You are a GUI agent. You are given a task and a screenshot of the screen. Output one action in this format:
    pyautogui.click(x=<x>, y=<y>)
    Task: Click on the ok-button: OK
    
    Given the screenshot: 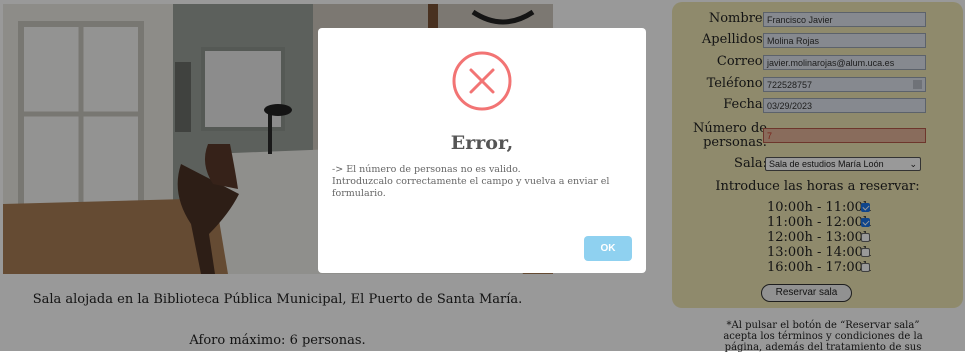 What is the action you would take?
    pyautogui.click(x=608, y=248)
    